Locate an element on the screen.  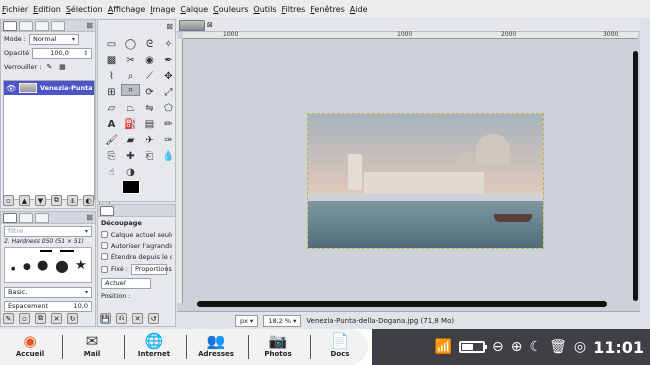
new-layer-icon: ▫ is located at coordinates (8, 200).